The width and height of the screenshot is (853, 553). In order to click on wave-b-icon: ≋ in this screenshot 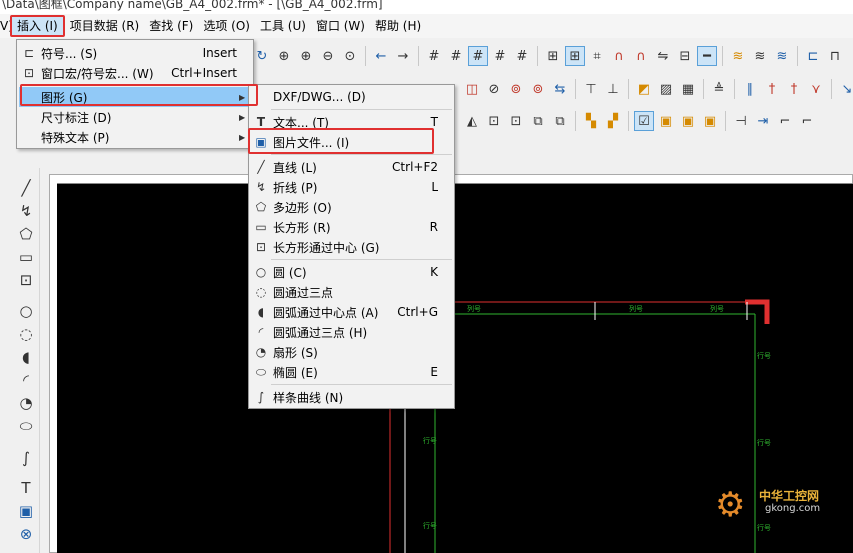, I will do `click(760, 56)`.